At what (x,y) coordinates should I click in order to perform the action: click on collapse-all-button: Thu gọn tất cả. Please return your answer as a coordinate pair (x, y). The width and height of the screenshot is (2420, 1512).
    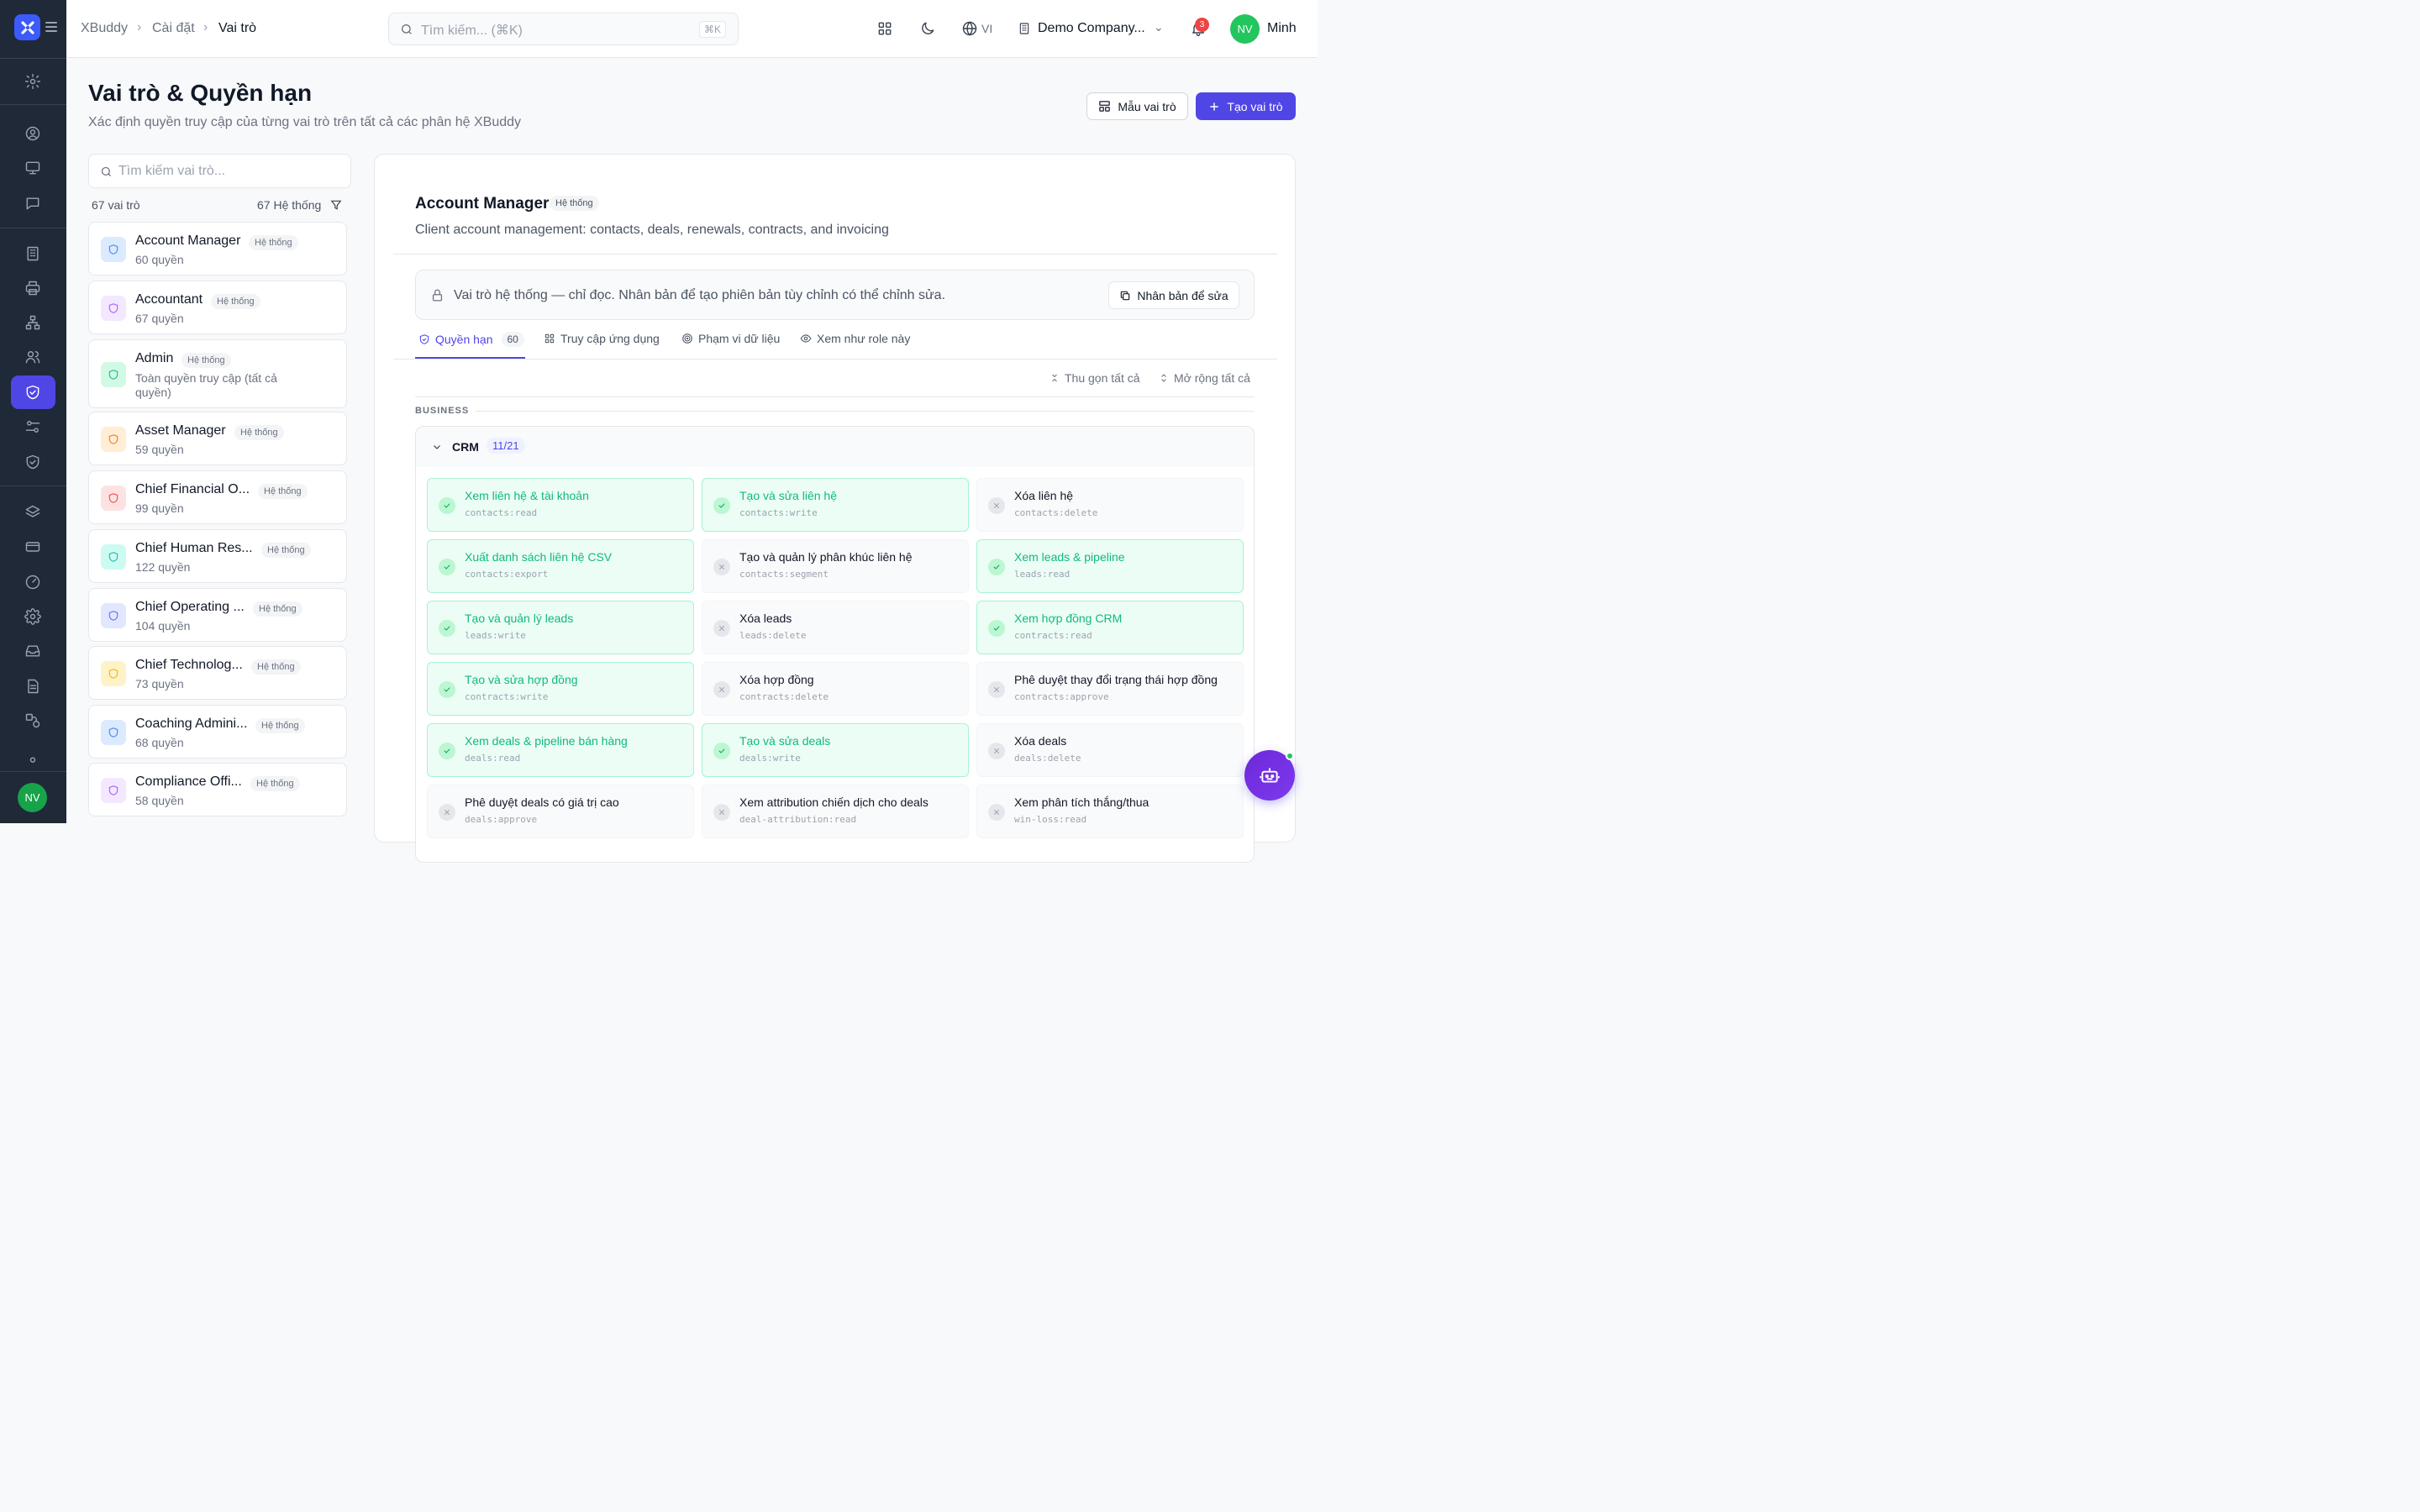
    Looking at the image, I should click on (1095, 378).